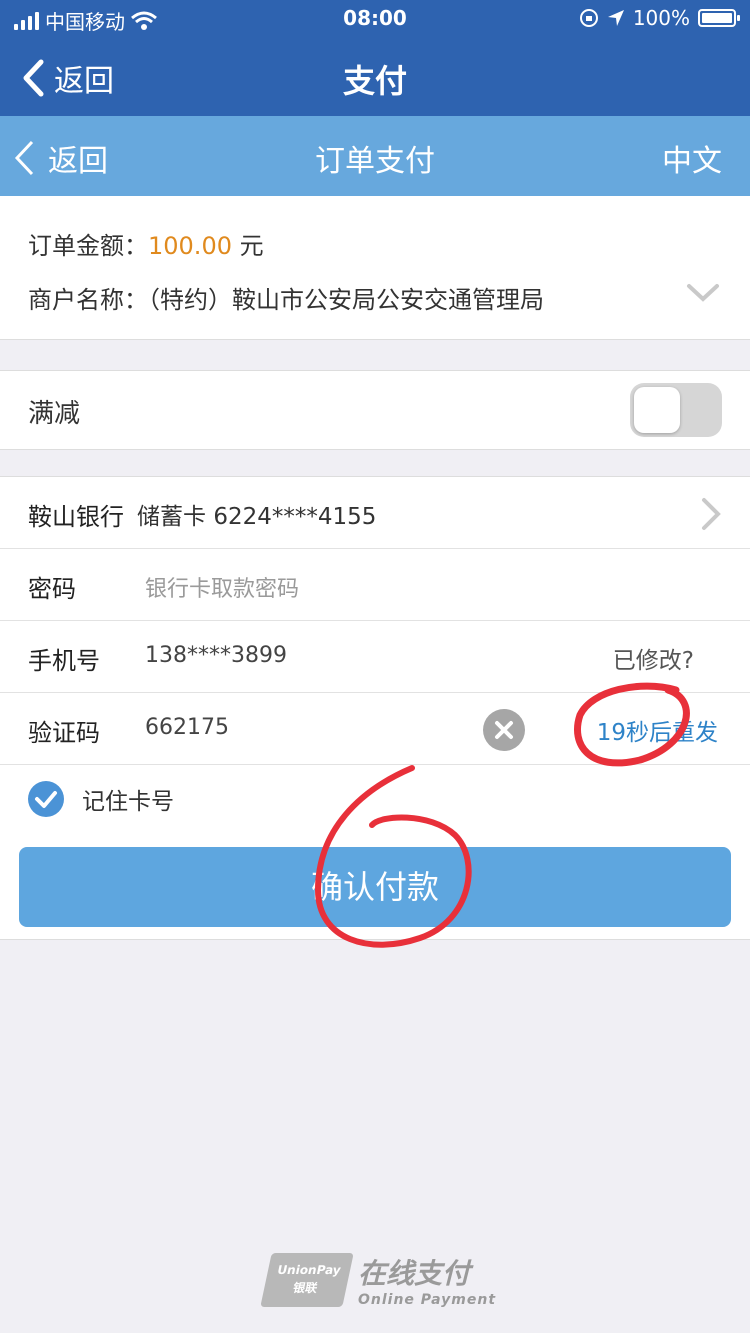 The image size is (750, 1333). What do you see at coordinates (222, 587) in the screenshot?
I see `password-input: 银行卡取款密码` at bounding box center [222, 587].